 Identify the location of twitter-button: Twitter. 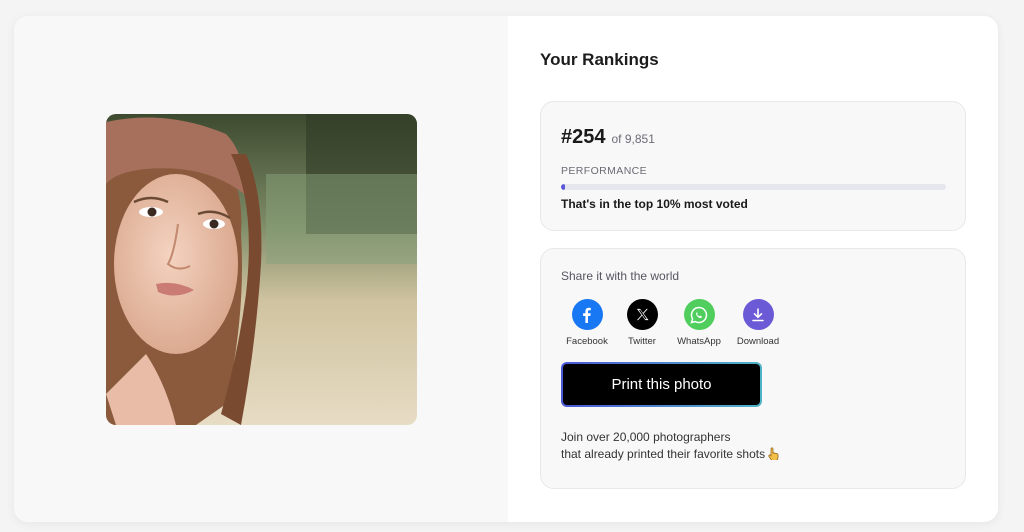
(642, 323).